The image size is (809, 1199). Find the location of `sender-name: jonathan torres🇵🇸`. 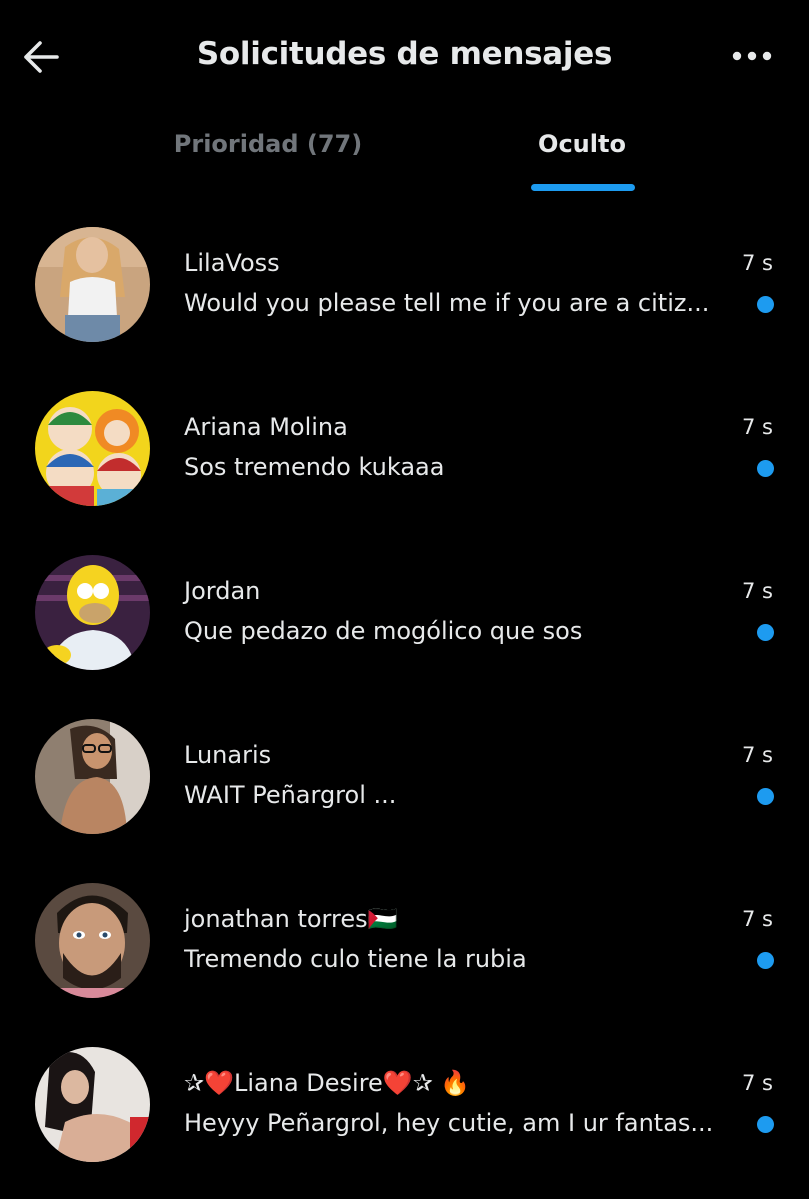

sender-name: jonathan torres🇵🇸 is located at coordinates (291, 919).